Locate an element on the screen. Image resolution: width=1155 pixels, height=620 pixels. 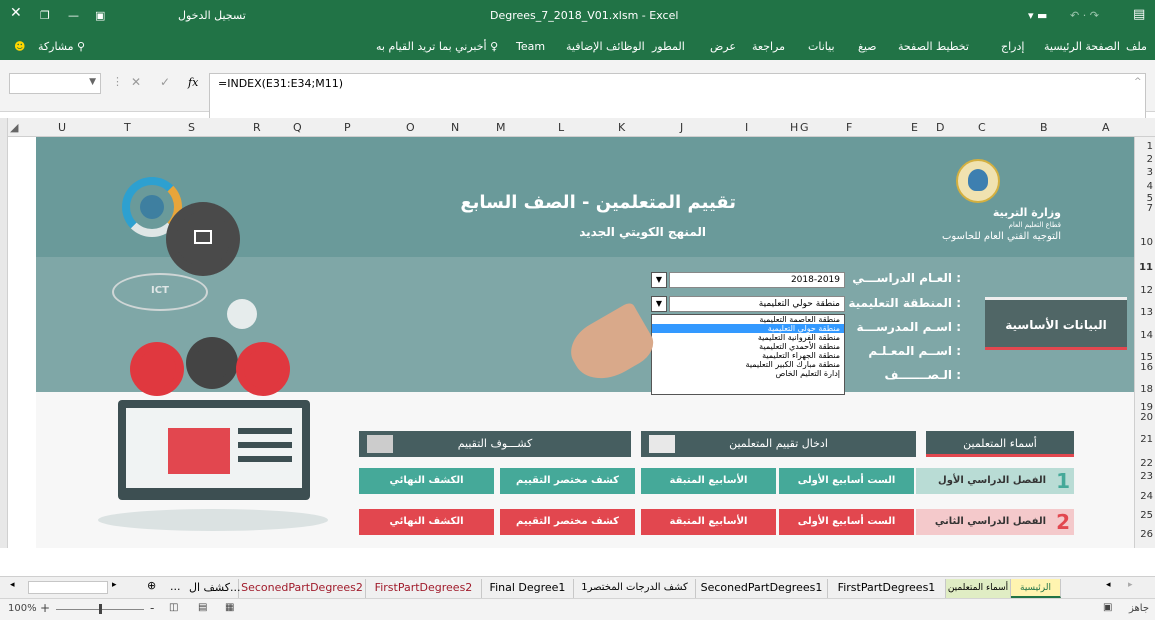
name-box: ▼ is located at coordinates (55, 83).